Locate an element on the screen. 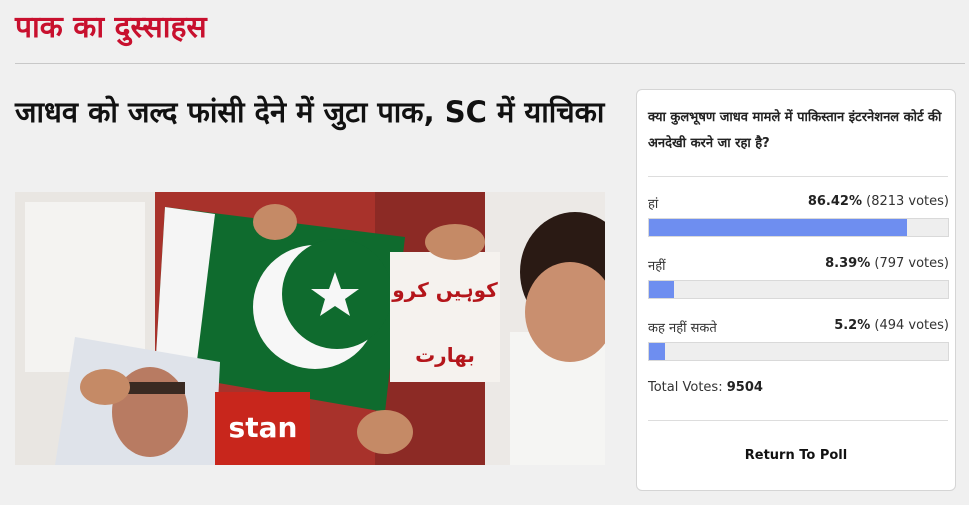  return-to-poll-button: Return To Poll is located at coordinates (796, 455).